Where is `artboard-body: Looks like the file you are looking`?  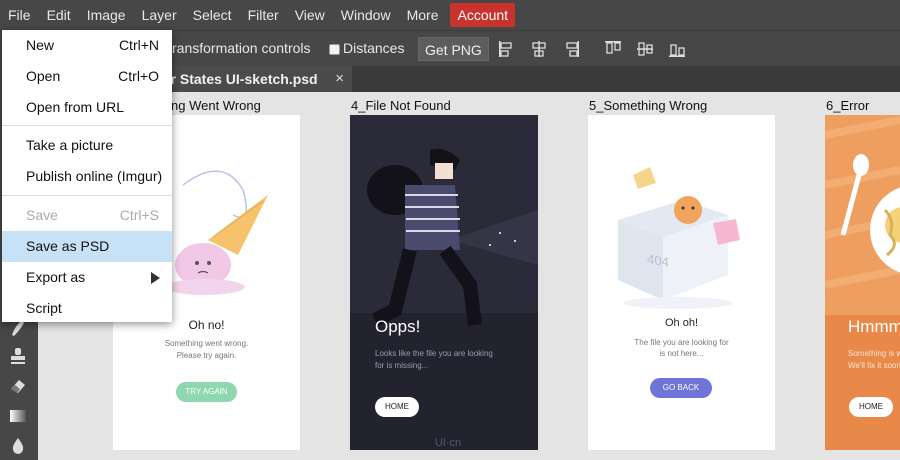
artboard-body: Looks like the file you are looking is located at coordinates (434, 353).